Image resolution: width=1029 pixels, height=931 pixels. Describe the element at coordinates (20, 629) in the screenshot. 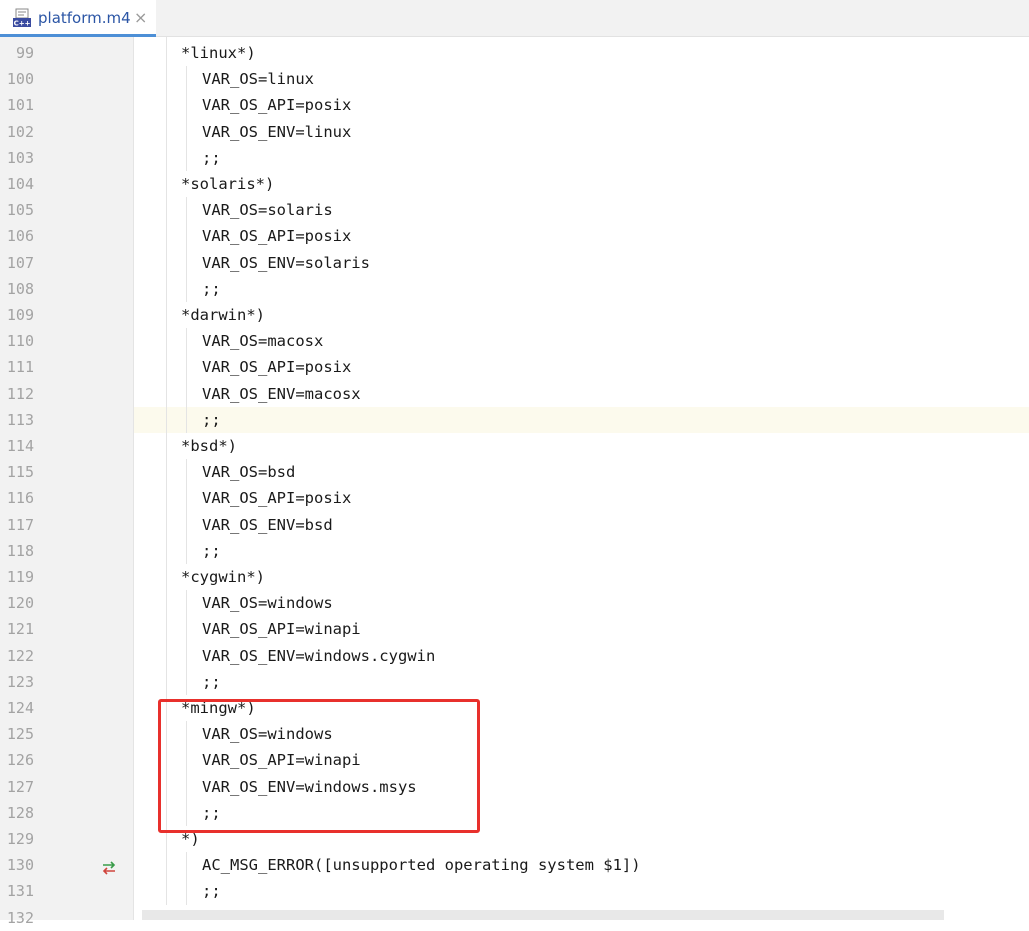

I see `line-number: 121` at that location.